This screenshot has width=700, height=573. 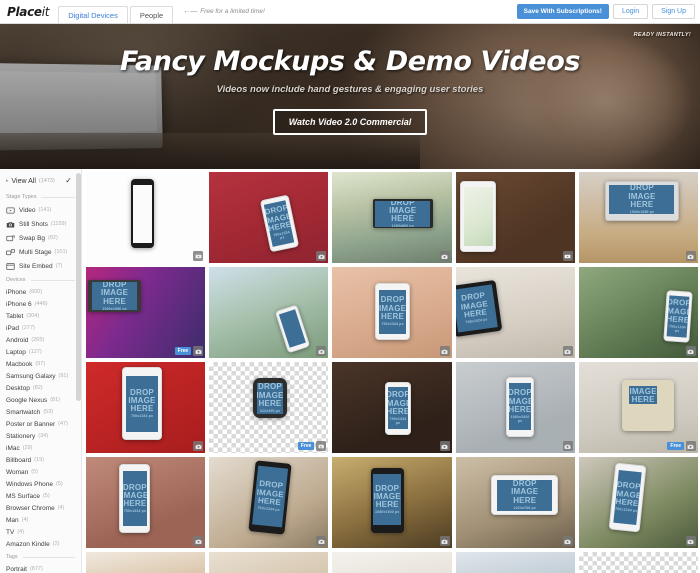 What do you see at coordinates (63, 376) in the screenshot?
I see `sidebar-item-count: (91)` at bounding box center [63, 376].